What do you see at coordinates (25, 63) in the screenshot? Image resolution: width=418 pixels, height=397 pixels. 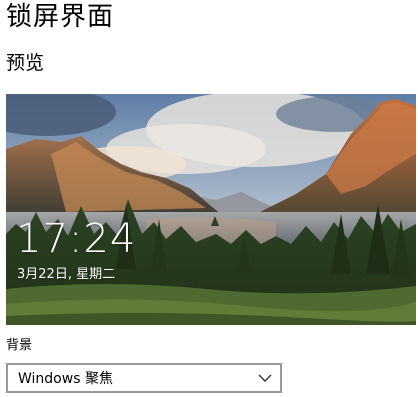 I see `preview-heading: 预览` at bounding box center [25, 63].